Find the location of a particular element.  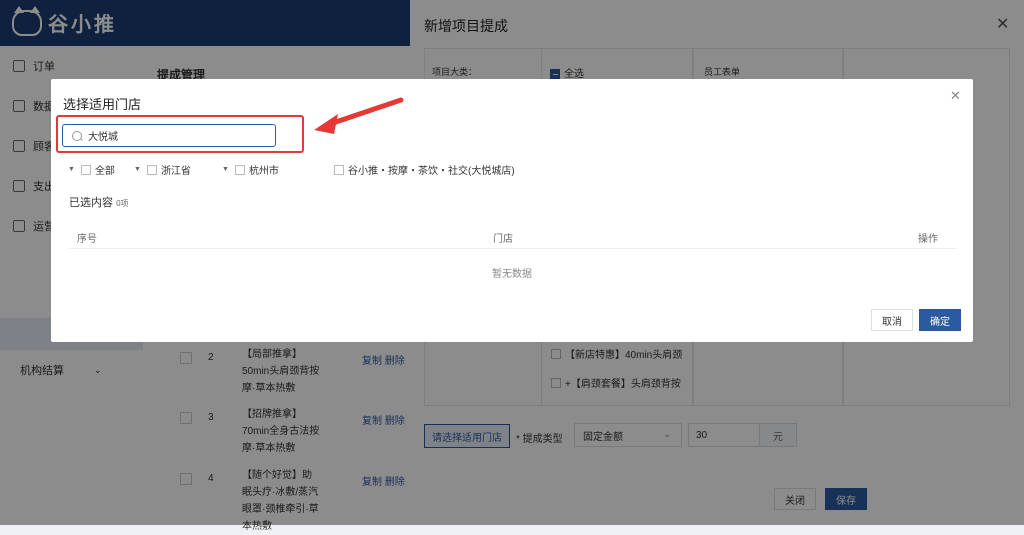

filter-label: 浙江省 is located at coordinates (175, 171).